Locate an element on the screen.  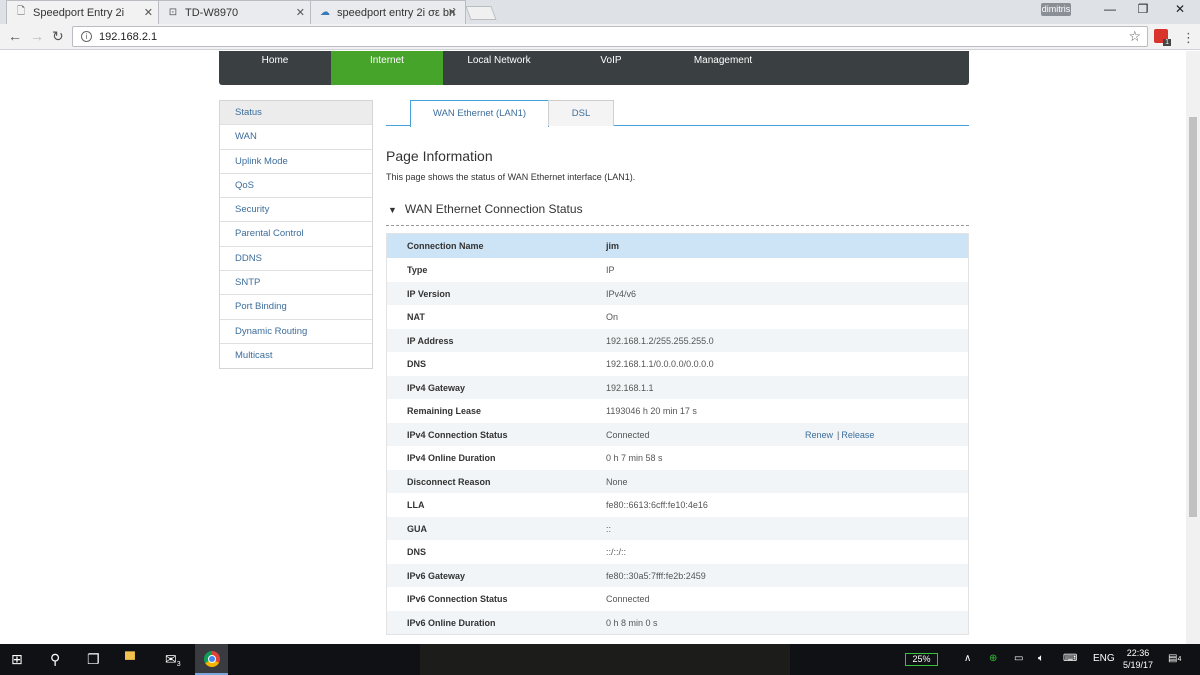
browser-tab-tdw8970: ⊡ TD-W8970 ✕ is located at coordinates (236, 12).